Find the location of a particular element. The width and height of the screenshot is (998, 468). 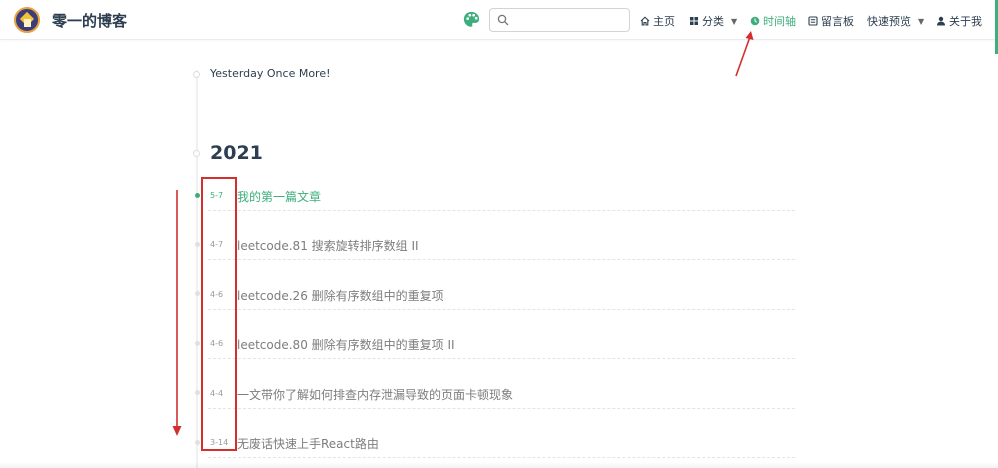

post-title-link: leetcode.26 删除有序数组中的重复项 is located at coordinates (340, 295).